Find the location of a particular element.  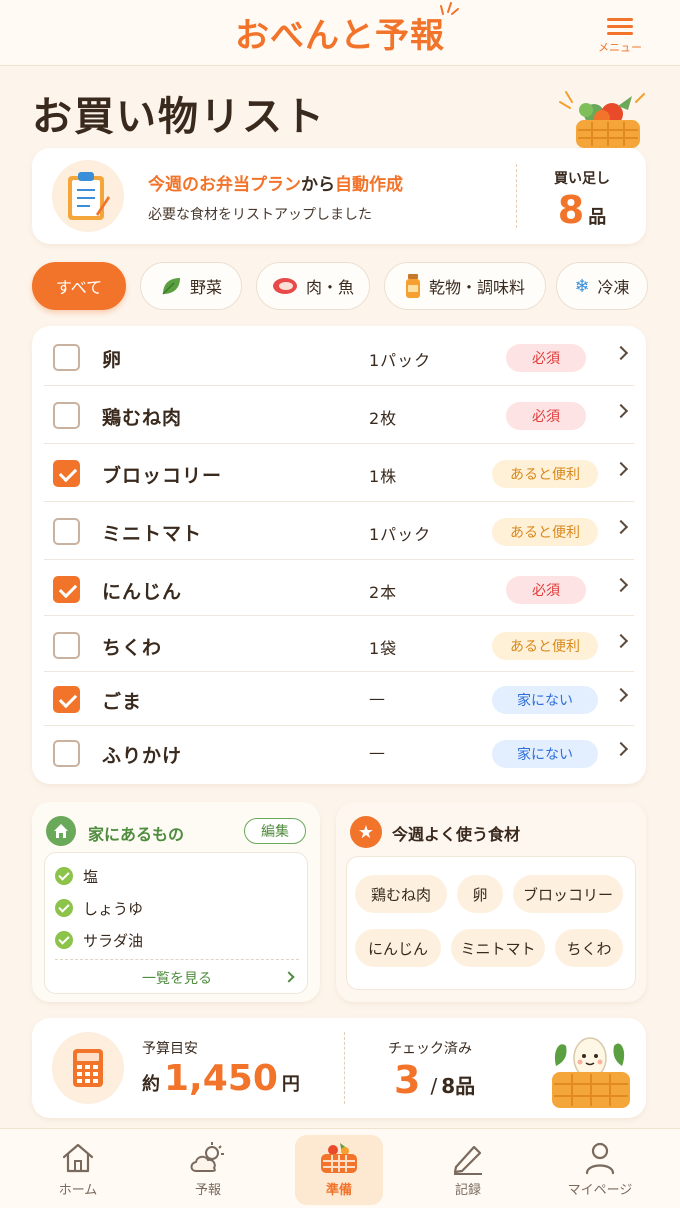

item-quantity: 1パック is located at coordinates (400, 360).